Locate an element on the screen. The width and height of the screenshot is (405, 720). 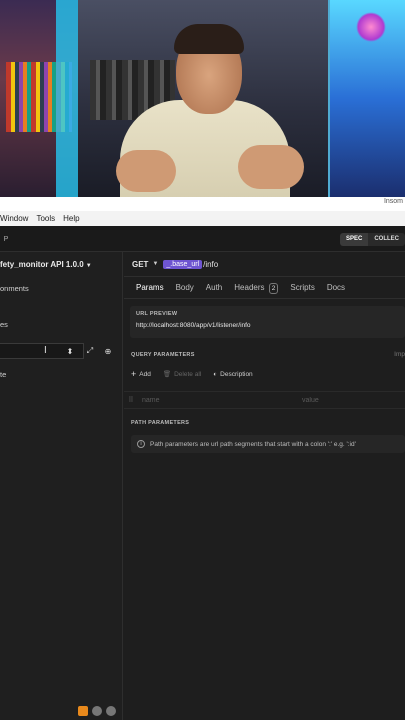
request-tabs: Params Body Auth Headers 2 Scripts Docs is located at coordinates (264, 288).